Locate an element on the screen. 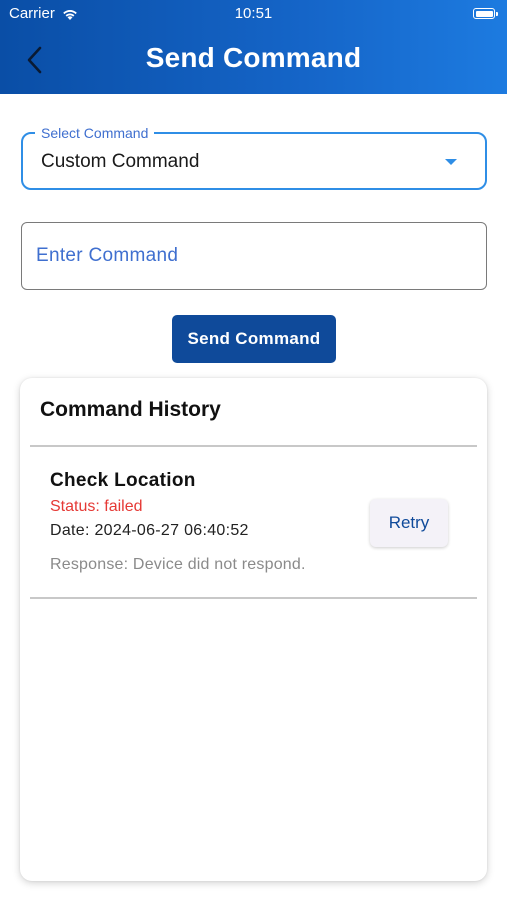 The height and width of the screenshot is (900, 507). app-header: Carrier 10:51 Send Command is located at coordinates (253, 47).